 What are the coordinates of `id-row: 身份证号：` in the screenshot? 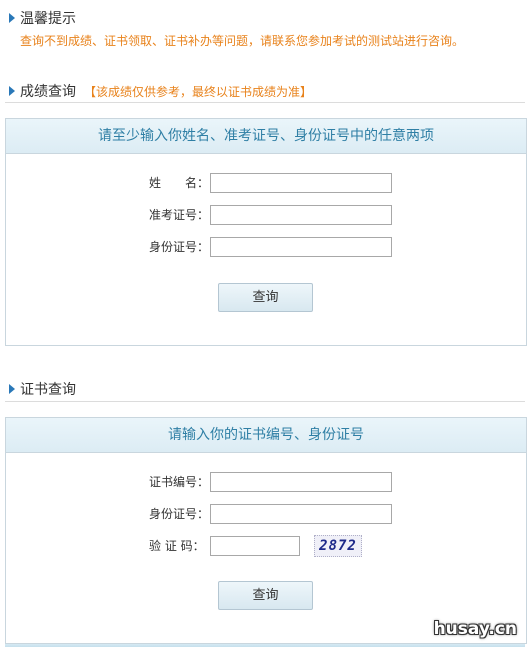 It's located at (266, 247).